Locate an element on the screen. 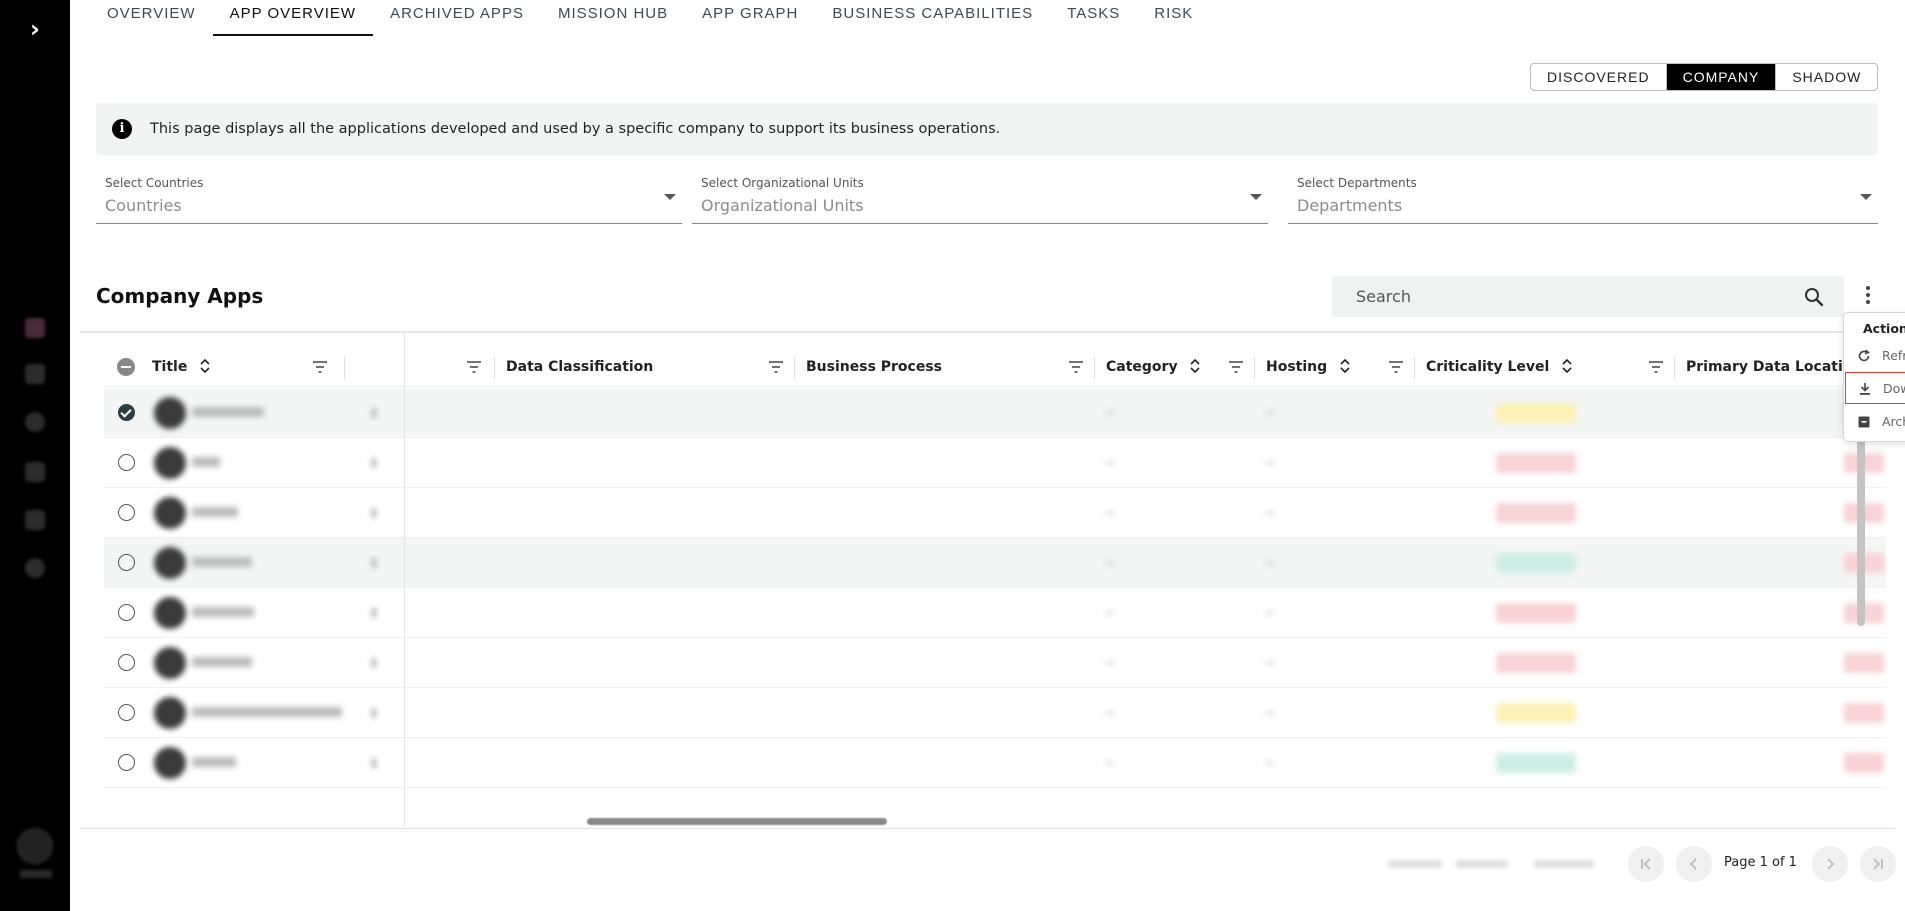 The width and height of the screenshot is (1905, 911). rows-per-page-select is located at coordinates (1482, 864).